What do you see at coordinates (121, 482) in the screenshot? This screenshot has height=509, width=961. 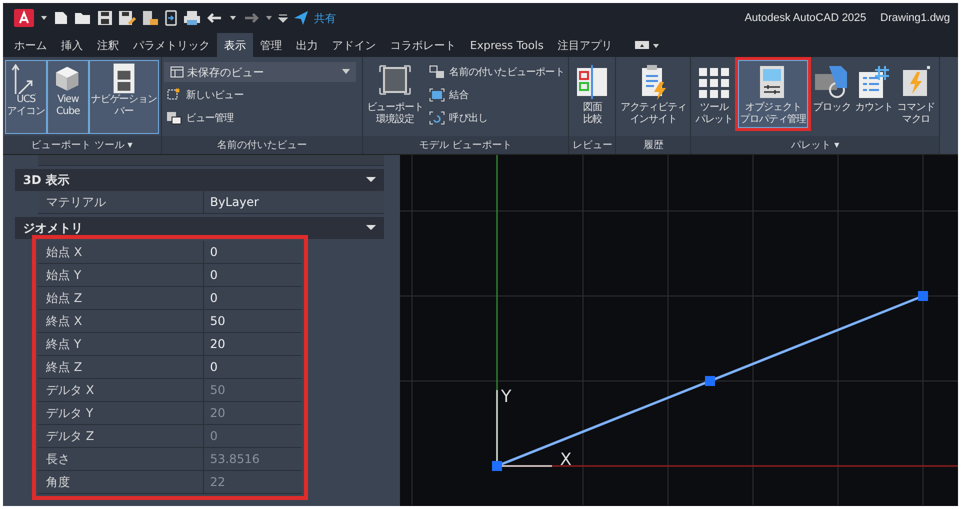 I see `property-label: 角度` at bounding box center [121, 482].